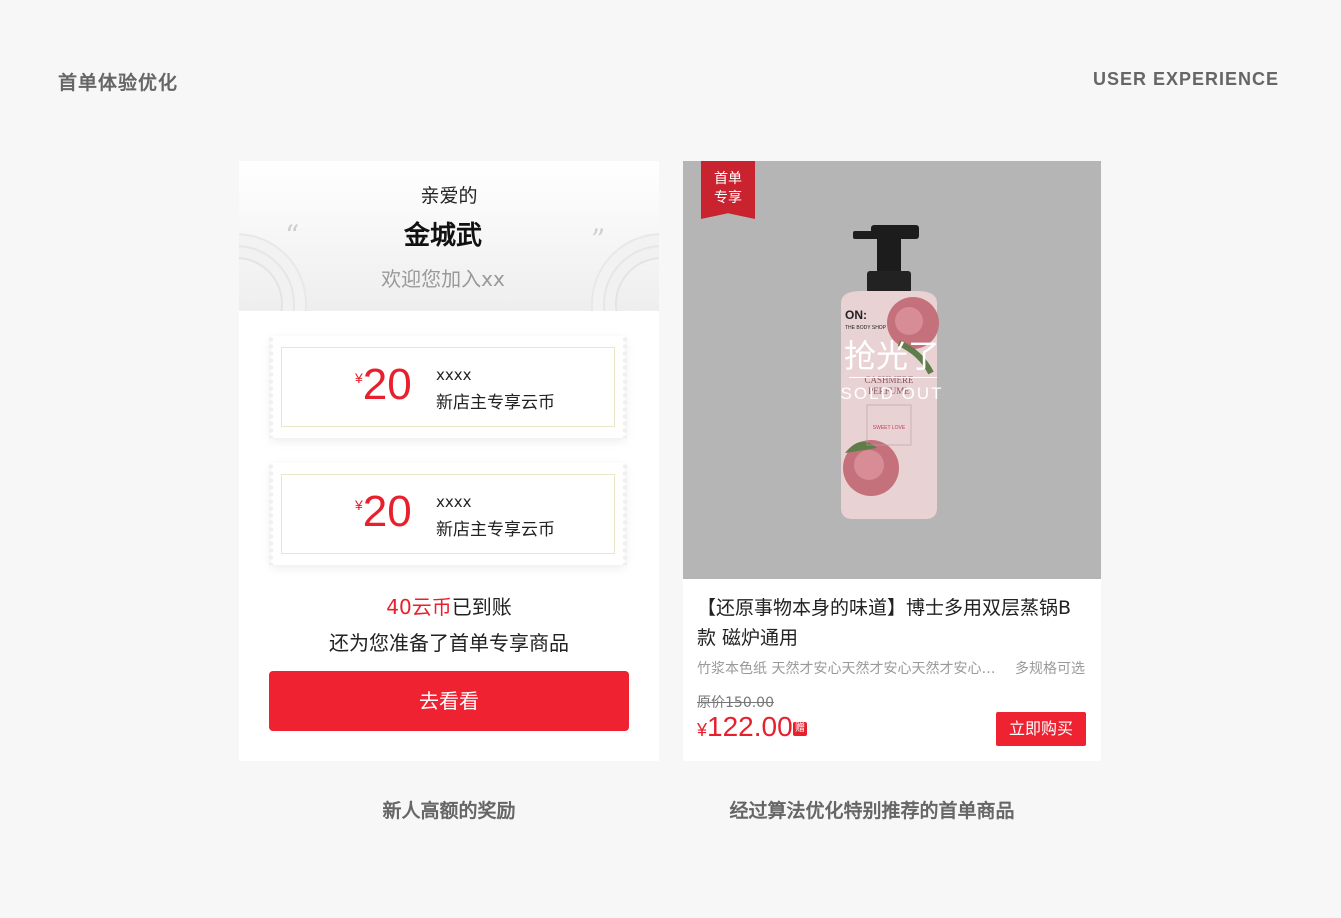  I want to click on prepared-message: 还为您准备了首单专享商品, so click(449, 643).